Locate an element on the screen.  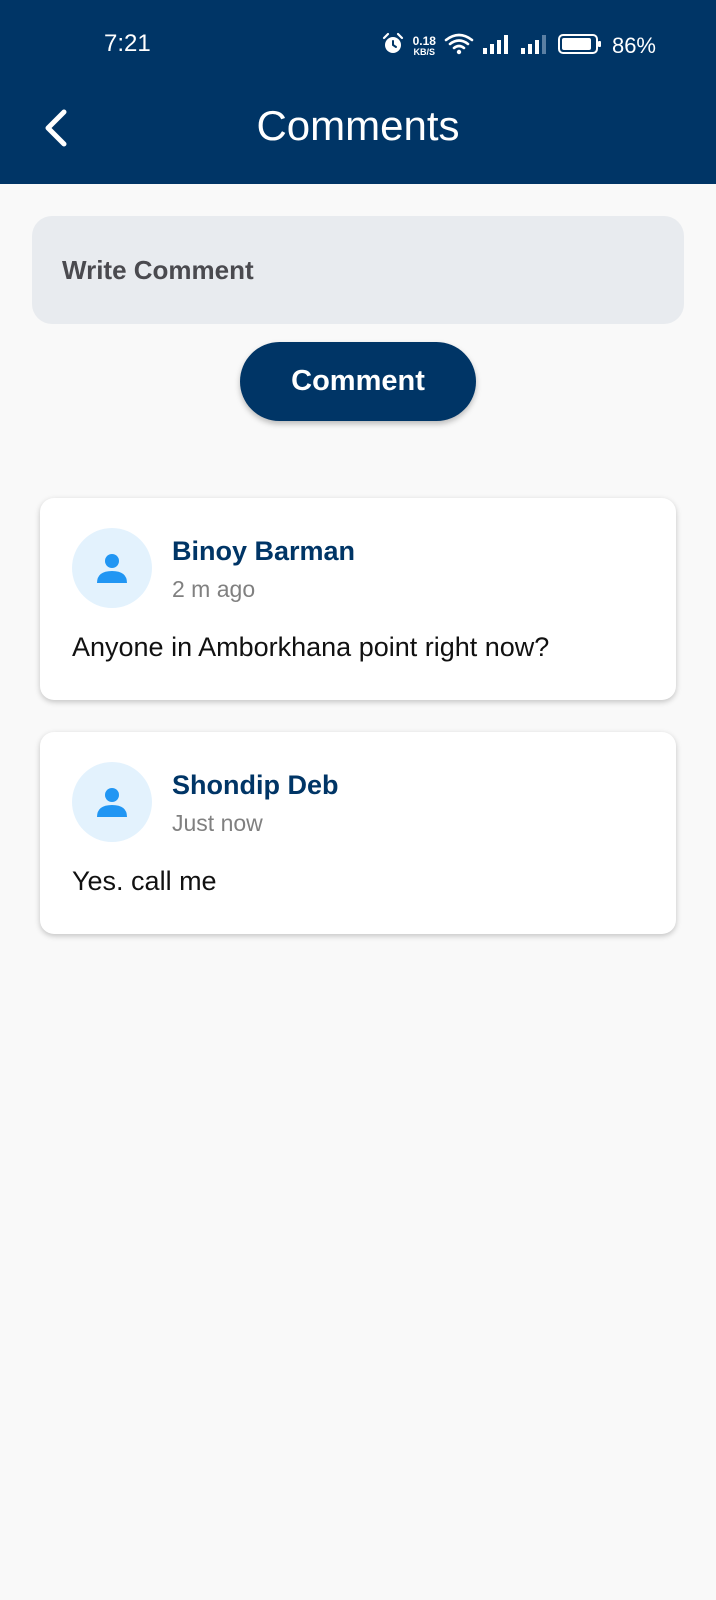
status-icons: 0.18 KB/S 86% is located at coordinates (518, 46).